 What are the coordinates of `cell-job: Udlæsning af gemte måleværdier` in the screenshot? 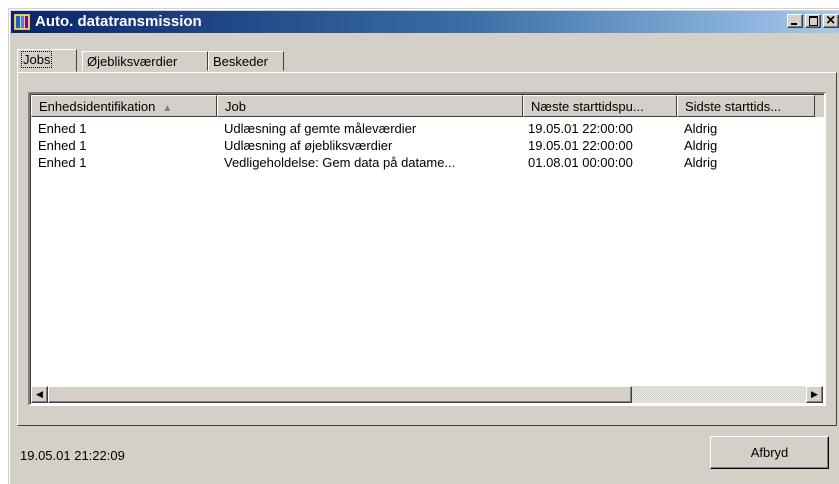 It's located at (320, 128).